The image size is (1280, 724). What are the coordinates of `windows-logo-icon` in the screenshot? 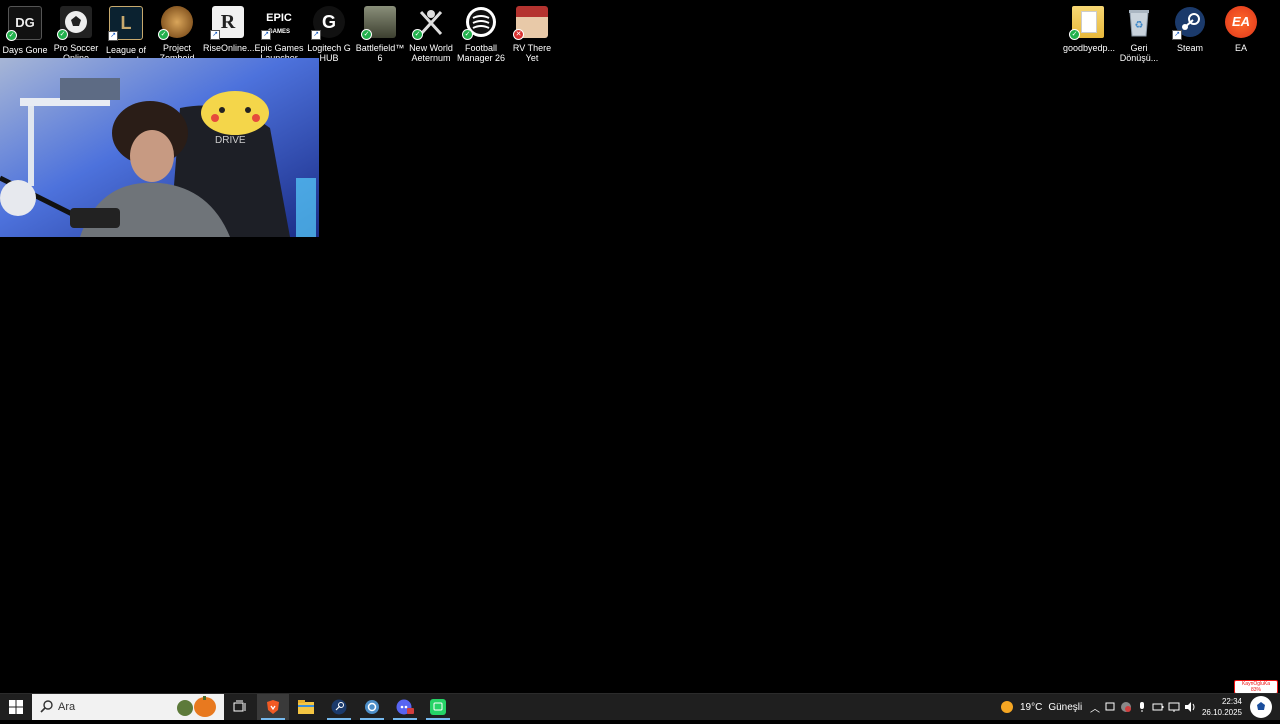 It's located at (16, 707).